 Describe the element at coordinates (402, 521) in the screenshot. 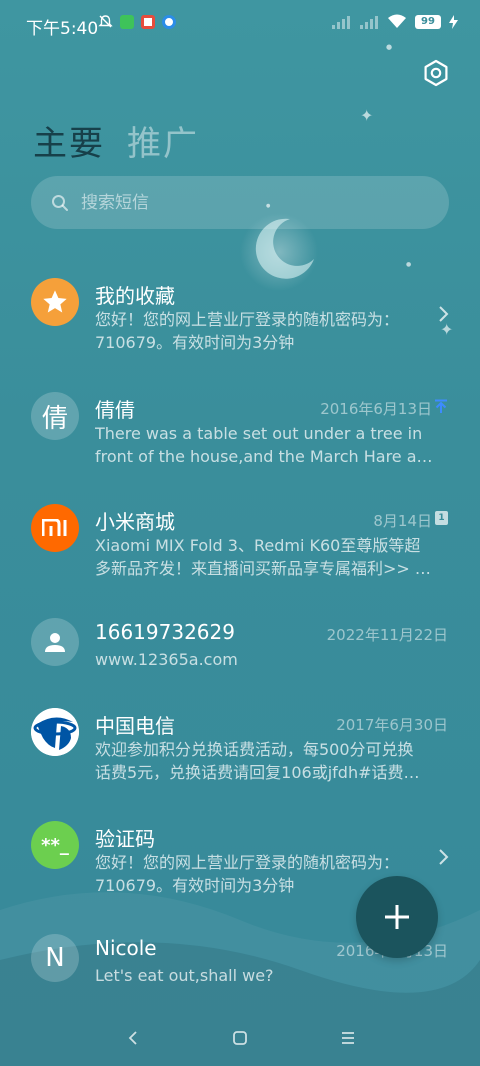

I see `message-date: 8月14日` at that location.